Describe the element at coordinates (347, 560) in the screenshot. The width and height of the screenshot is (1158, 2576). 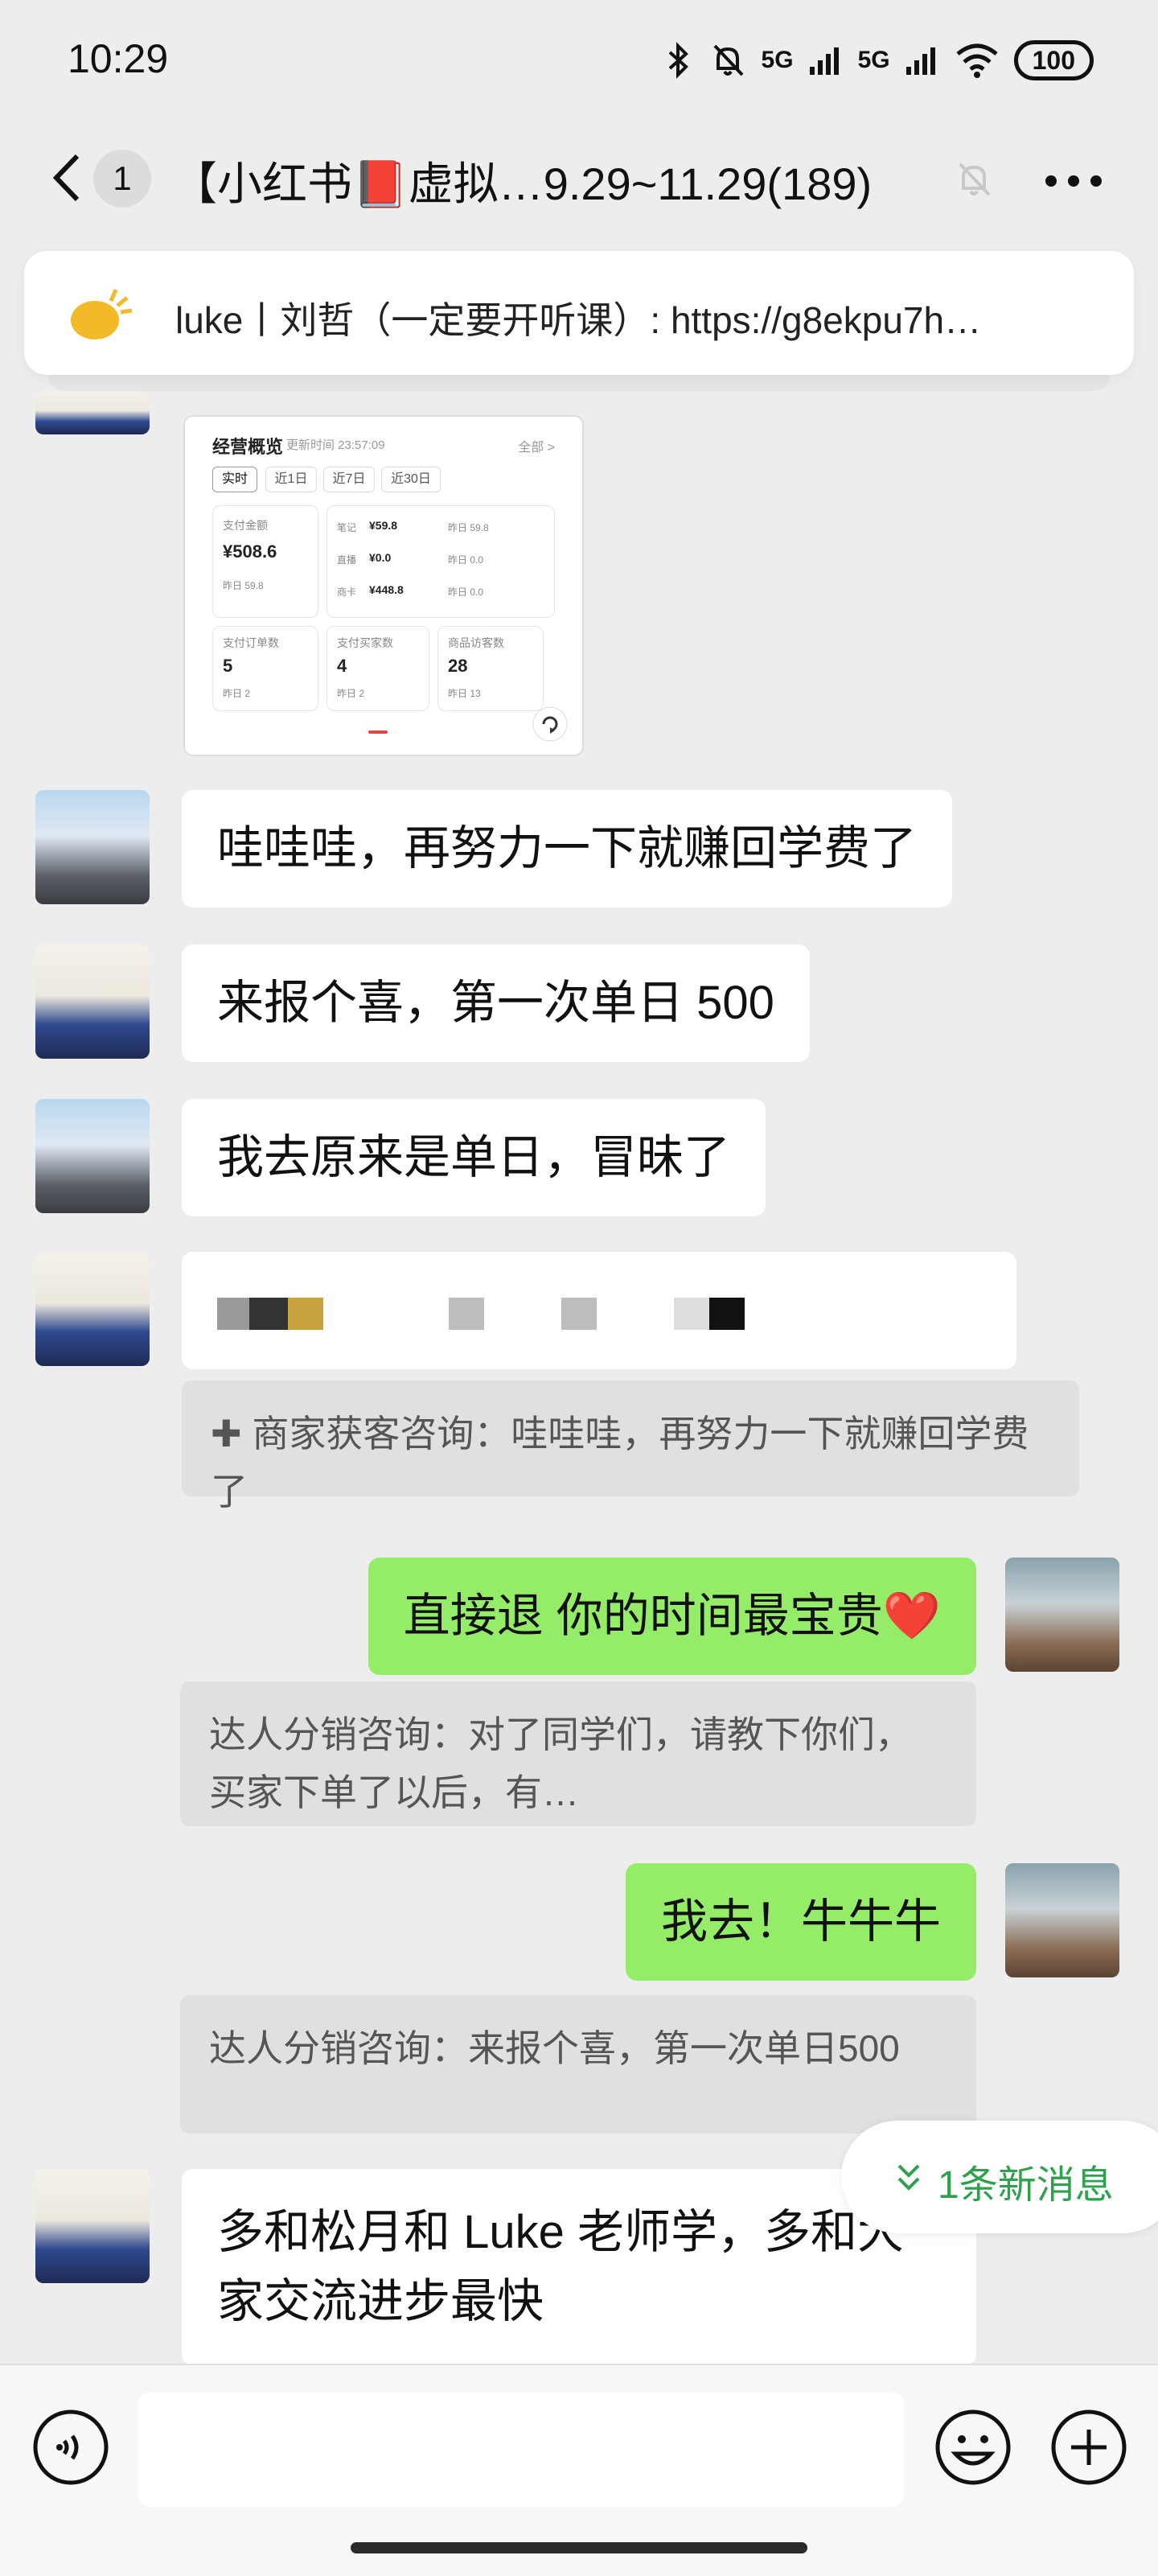
I see `stat-label: 直播` at that location.